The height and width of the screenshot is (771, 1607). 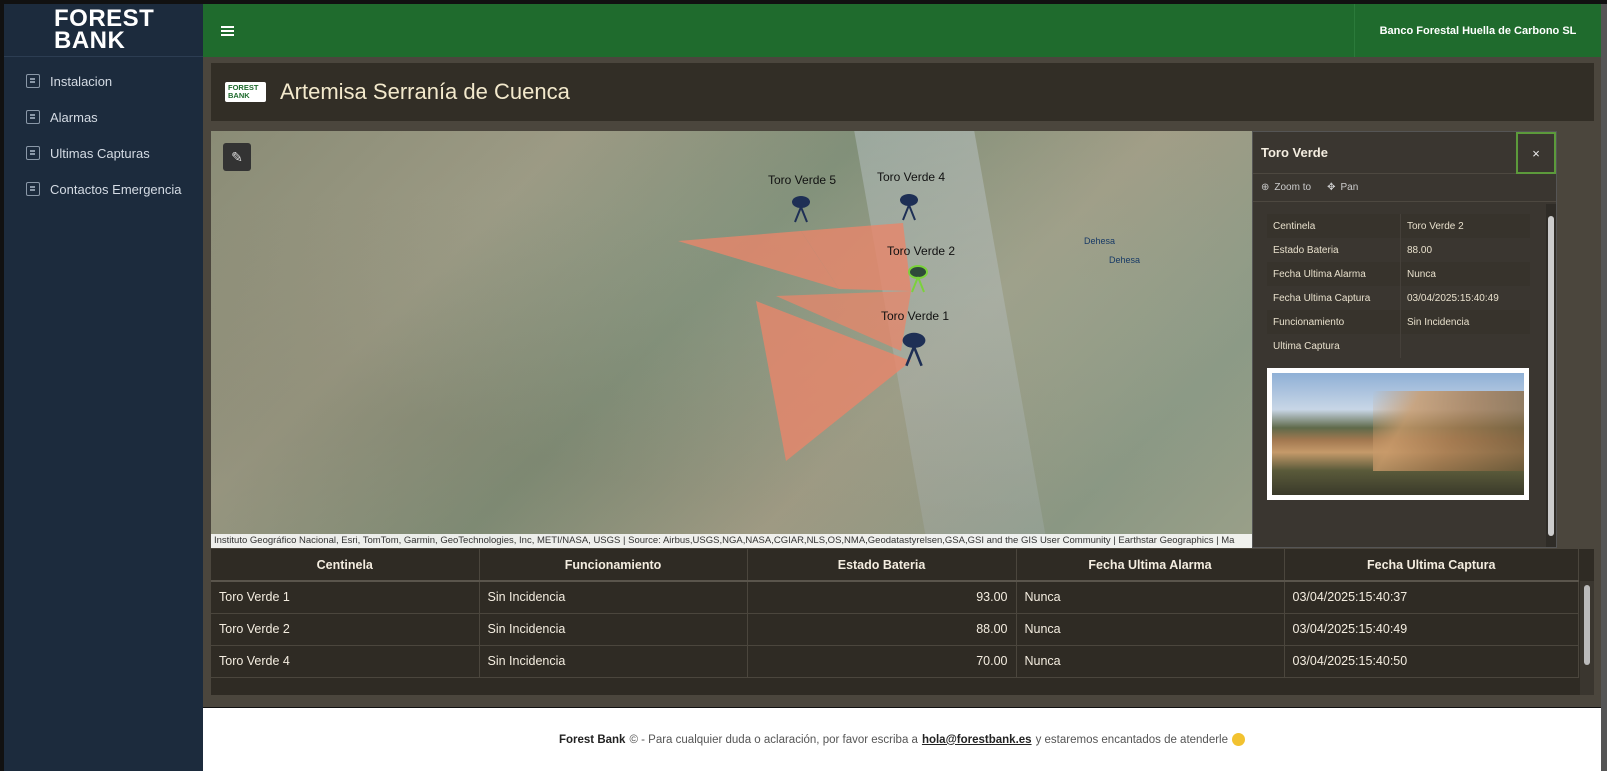 I want to click on attribute-row: Centinela Toro Verde 2, so click(x=1398, y=226).